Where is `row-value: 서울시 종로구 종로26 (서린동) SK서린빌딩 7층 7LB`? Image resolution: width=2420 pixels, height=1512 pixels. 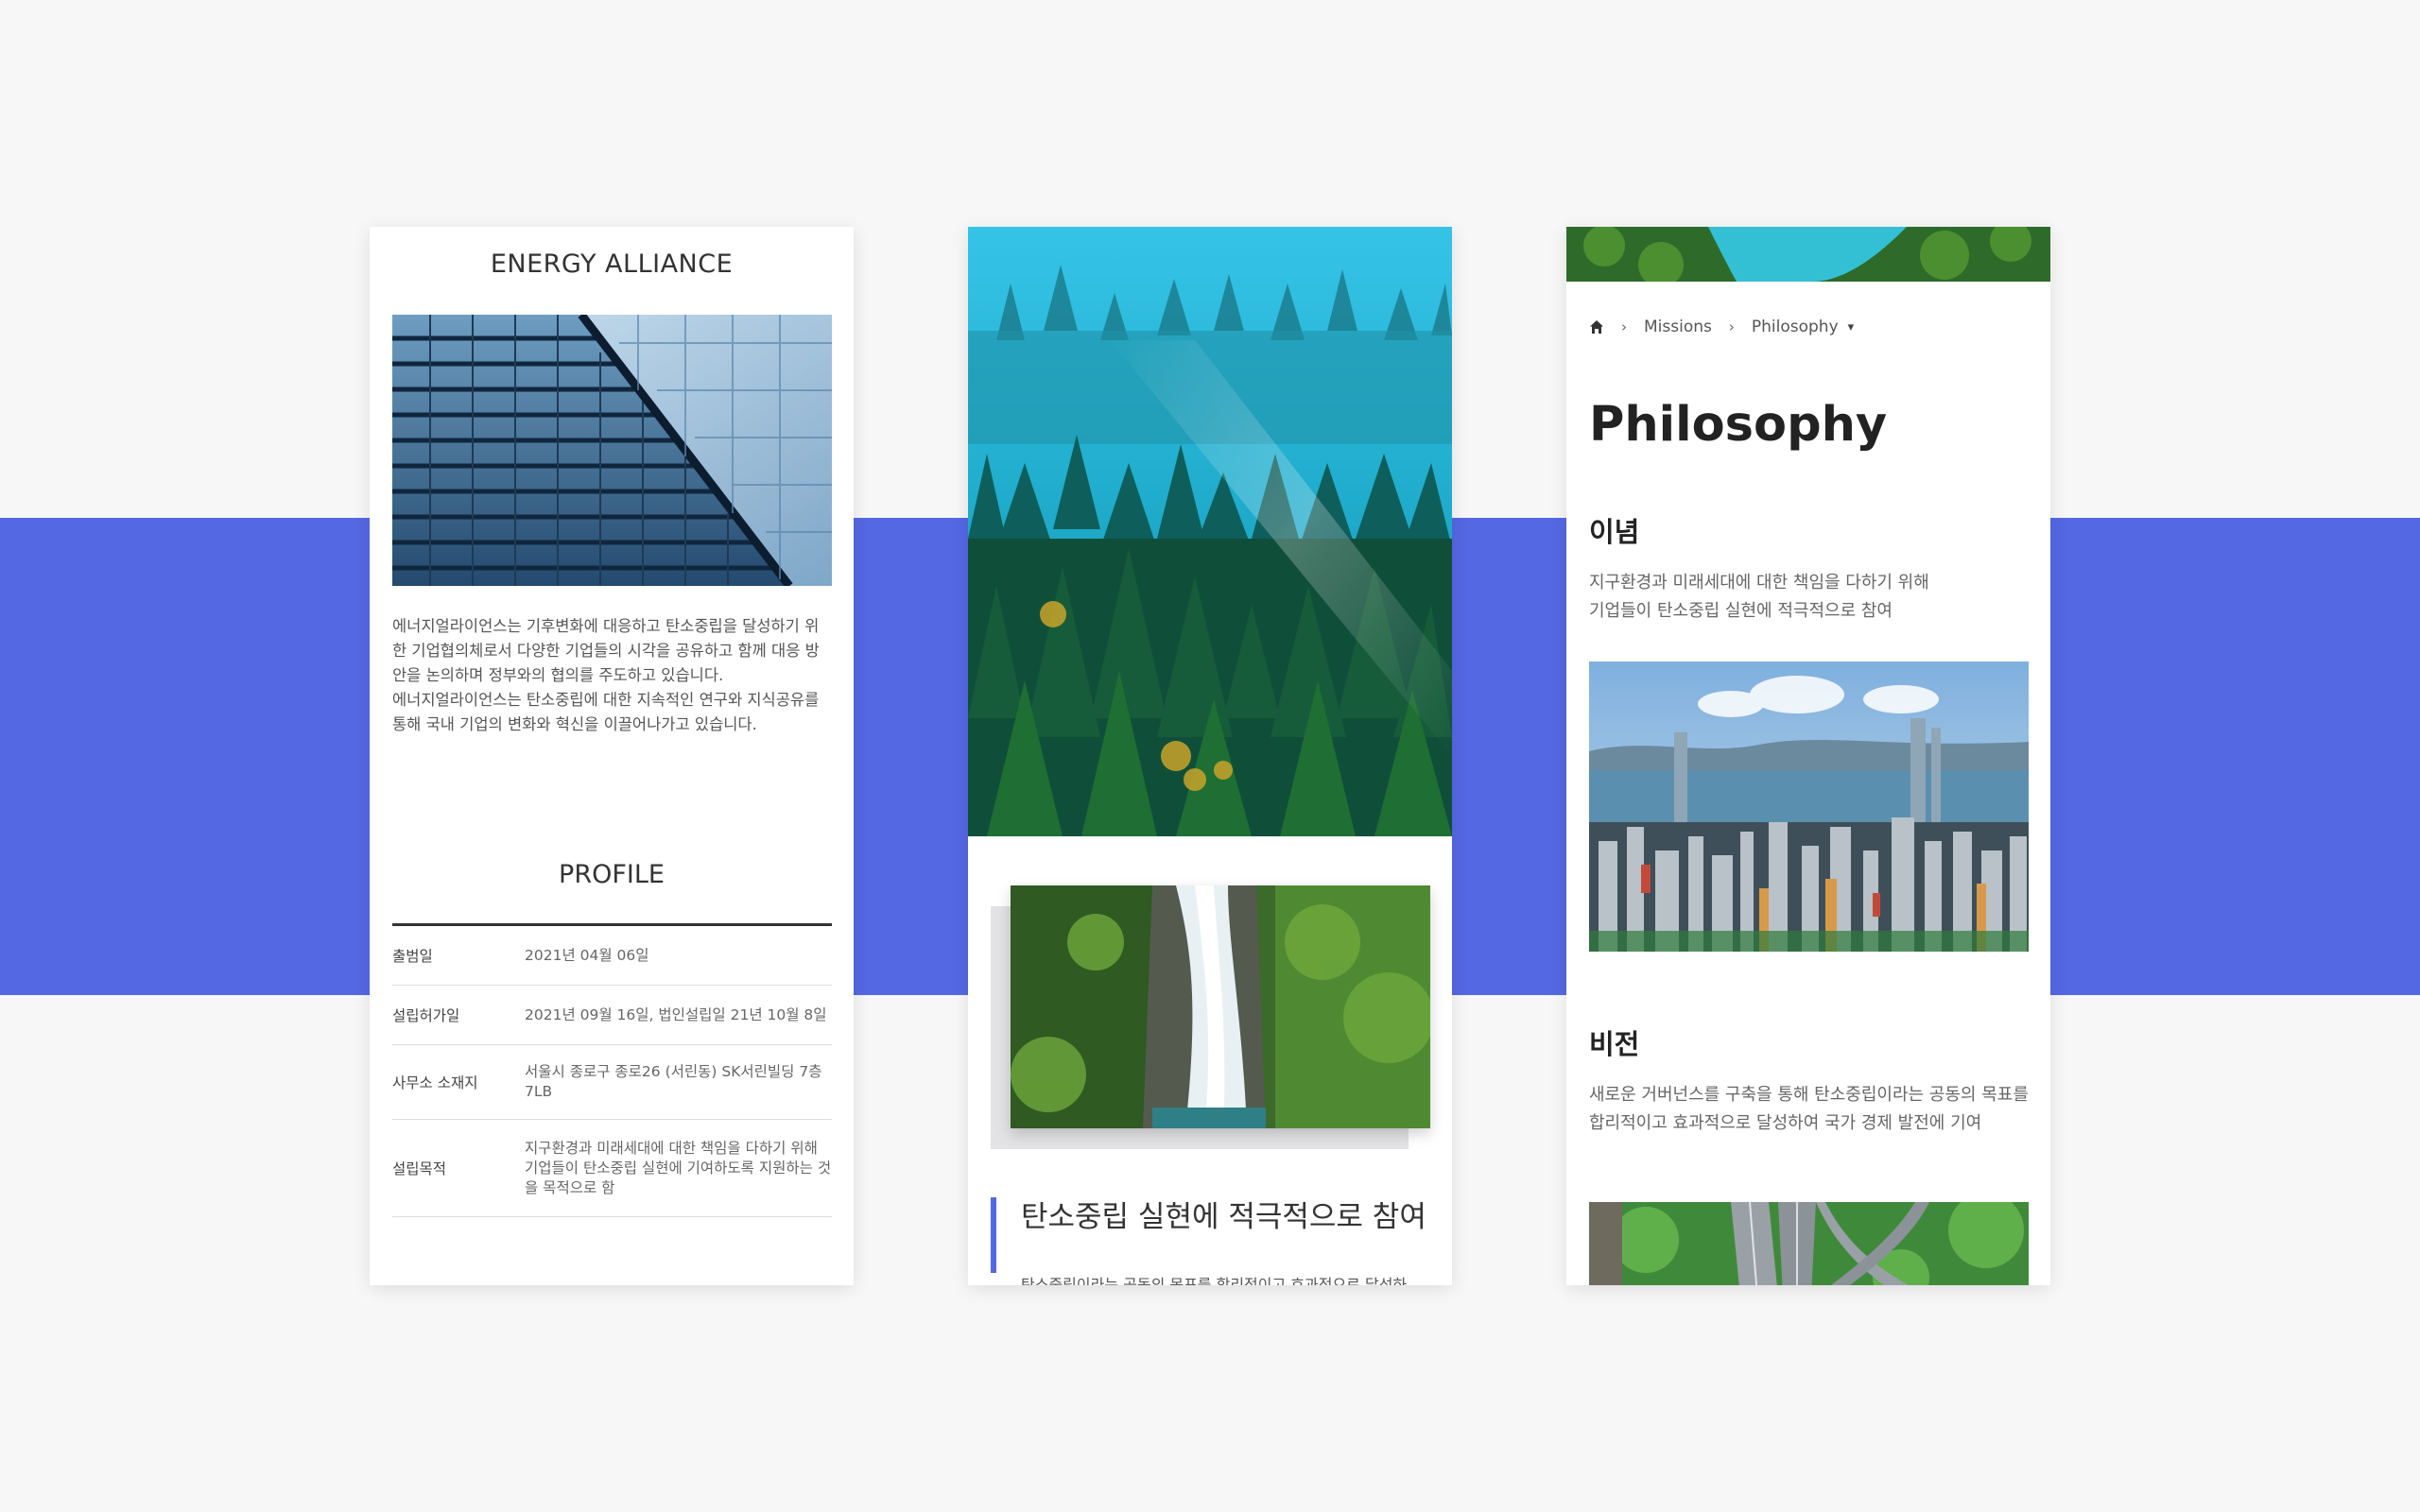
row-value: 서울시 종로구 종로26 (서린동) SK서린빌딩 7층 7LB is located at coordinates (673, 1081).